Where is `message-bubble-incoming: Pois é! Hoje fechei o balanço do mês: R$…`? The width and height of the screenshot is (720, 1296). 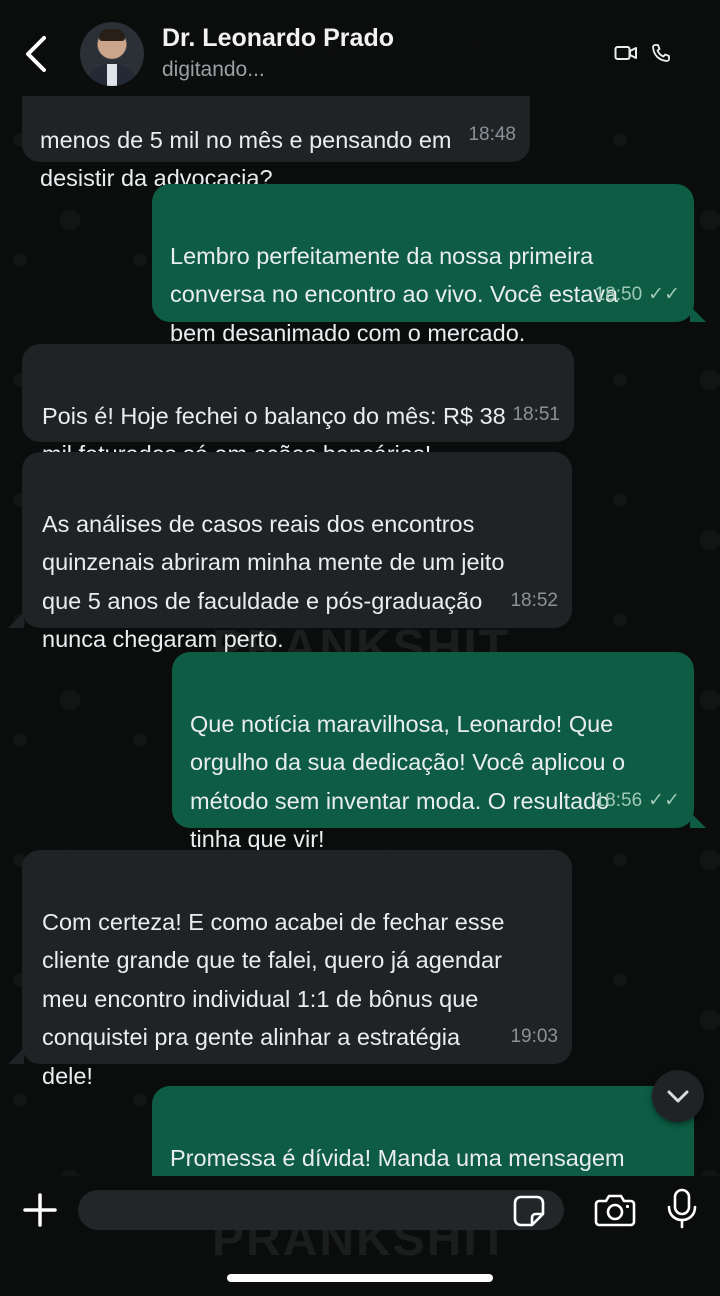
message-bubble-incoming: Pois é! Hoje fechei o balanço do mês: R$… is located at coordinates (298, 405).